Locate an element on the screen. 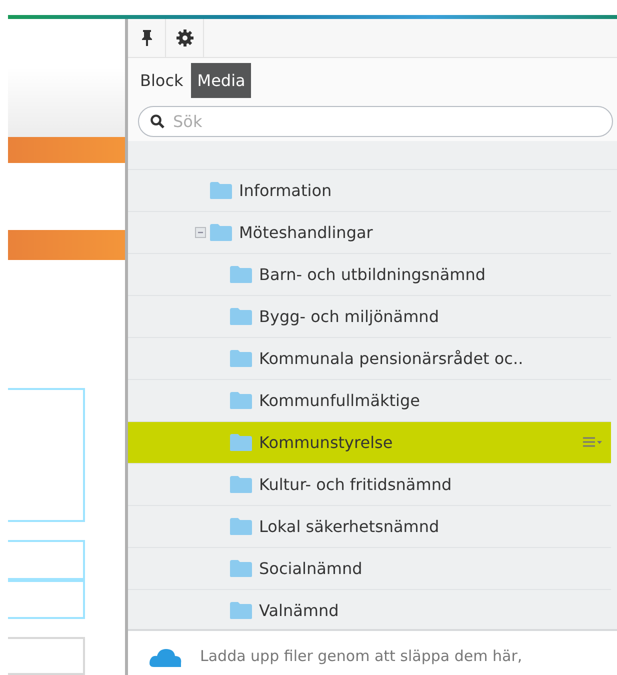 The width and height of the screenshot is (617, 675). folder-row: Kultur- och fritidsnämnd is located at coordinates (369, 485).